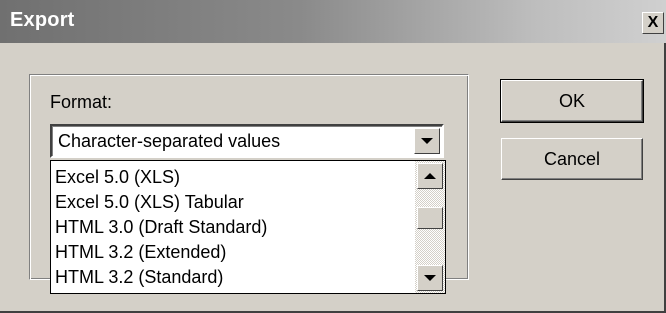  Describe the element at coordinates (572, 101) in the screenshot. I see `ok-button: OK` at that location.